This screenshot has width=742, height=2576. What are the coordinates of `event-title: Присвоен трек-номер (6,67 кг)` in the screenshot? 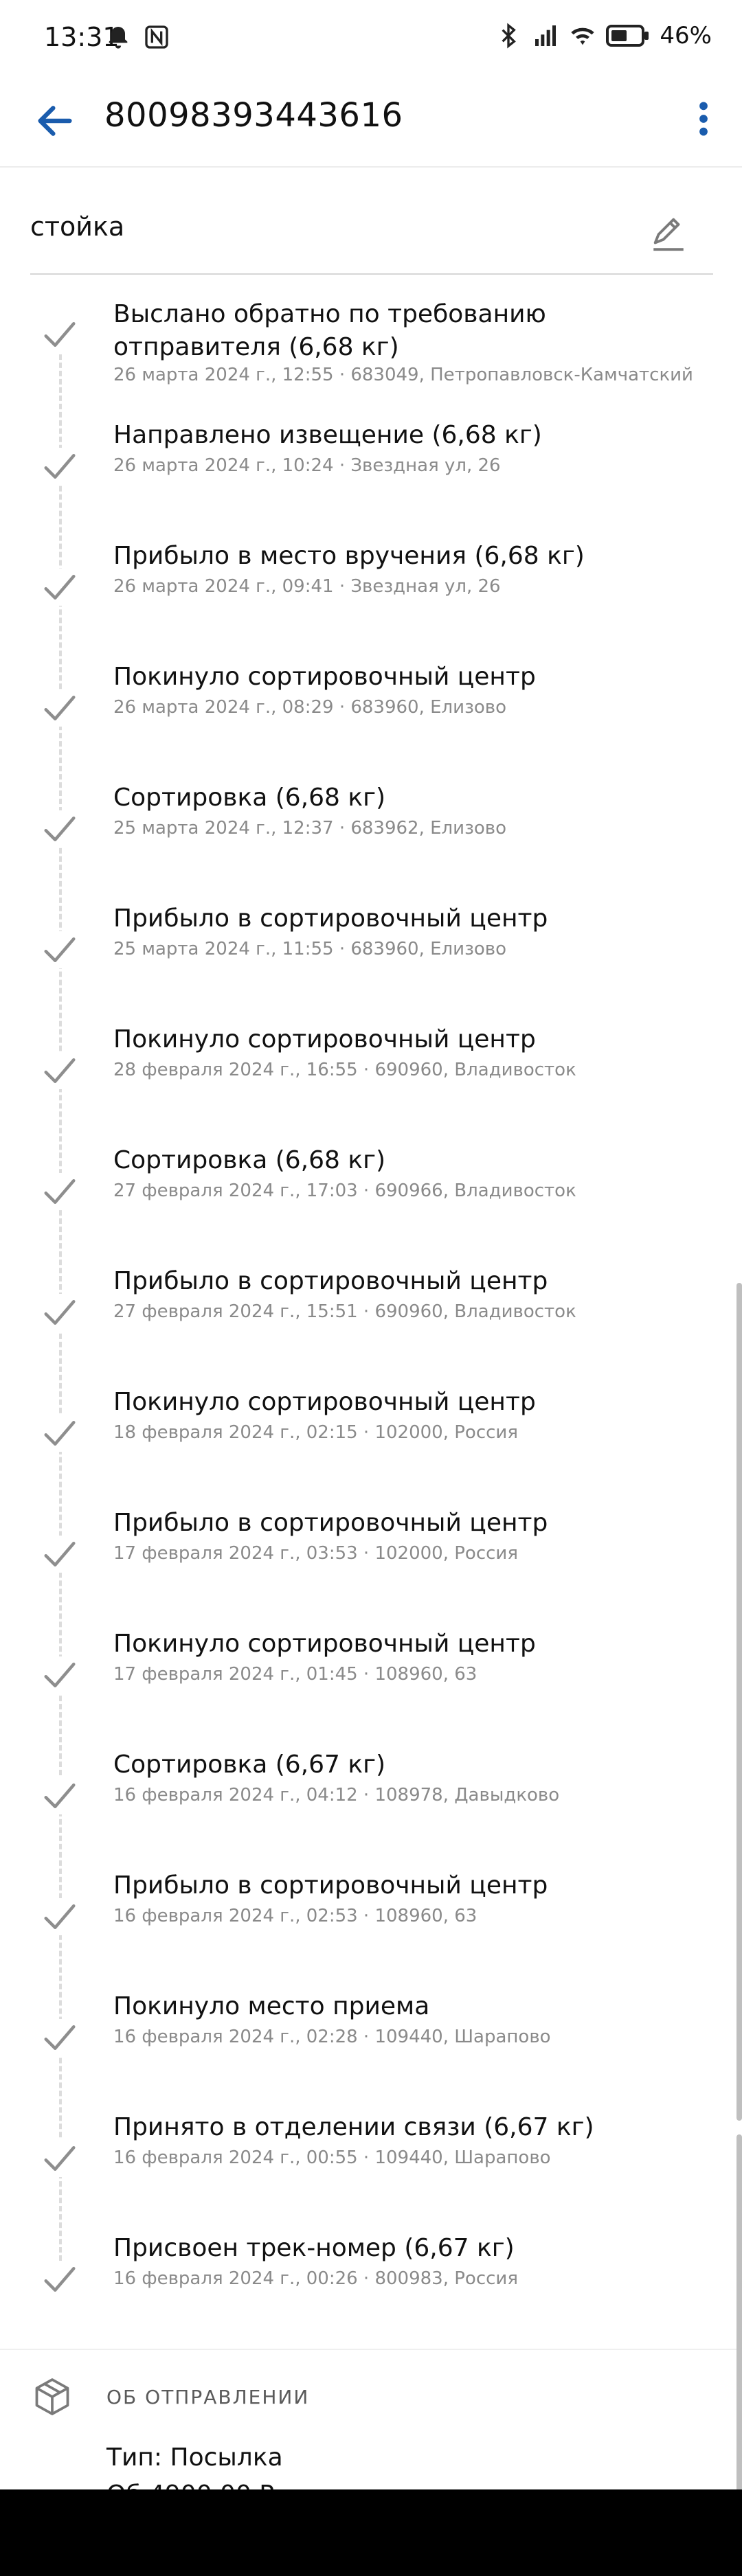 It's located at (314, 2248).